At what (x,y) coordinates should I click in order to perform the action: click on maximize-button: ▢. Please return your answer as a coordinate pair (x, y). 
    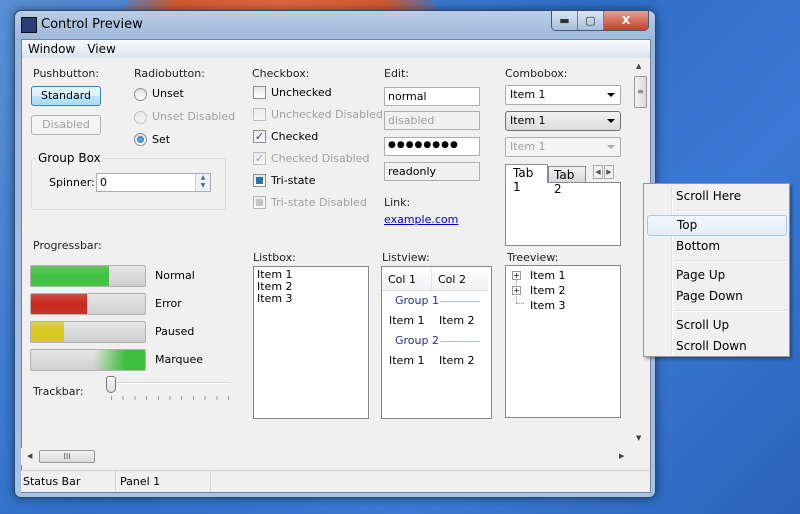
    Looking at the image, I should click on (591, 20).